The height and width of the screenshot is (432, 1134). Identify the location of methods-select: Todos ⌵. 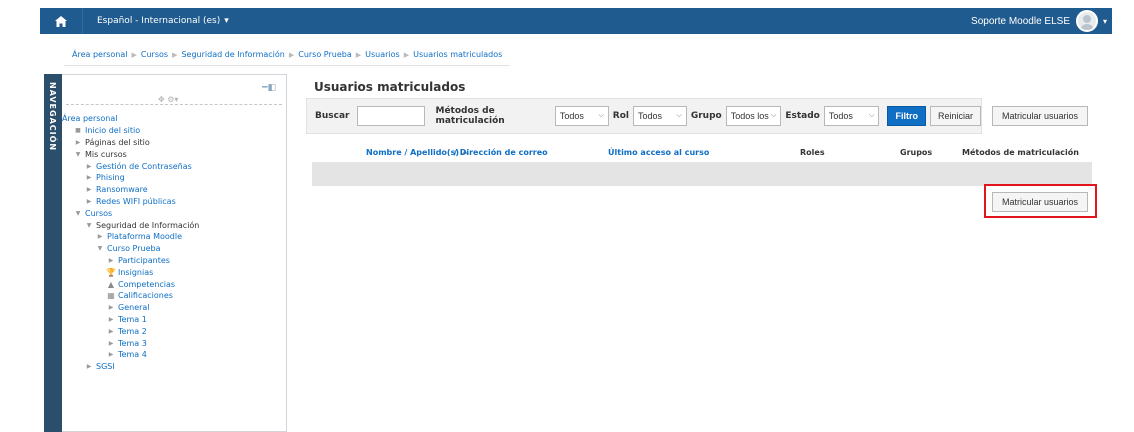
(581, 116).